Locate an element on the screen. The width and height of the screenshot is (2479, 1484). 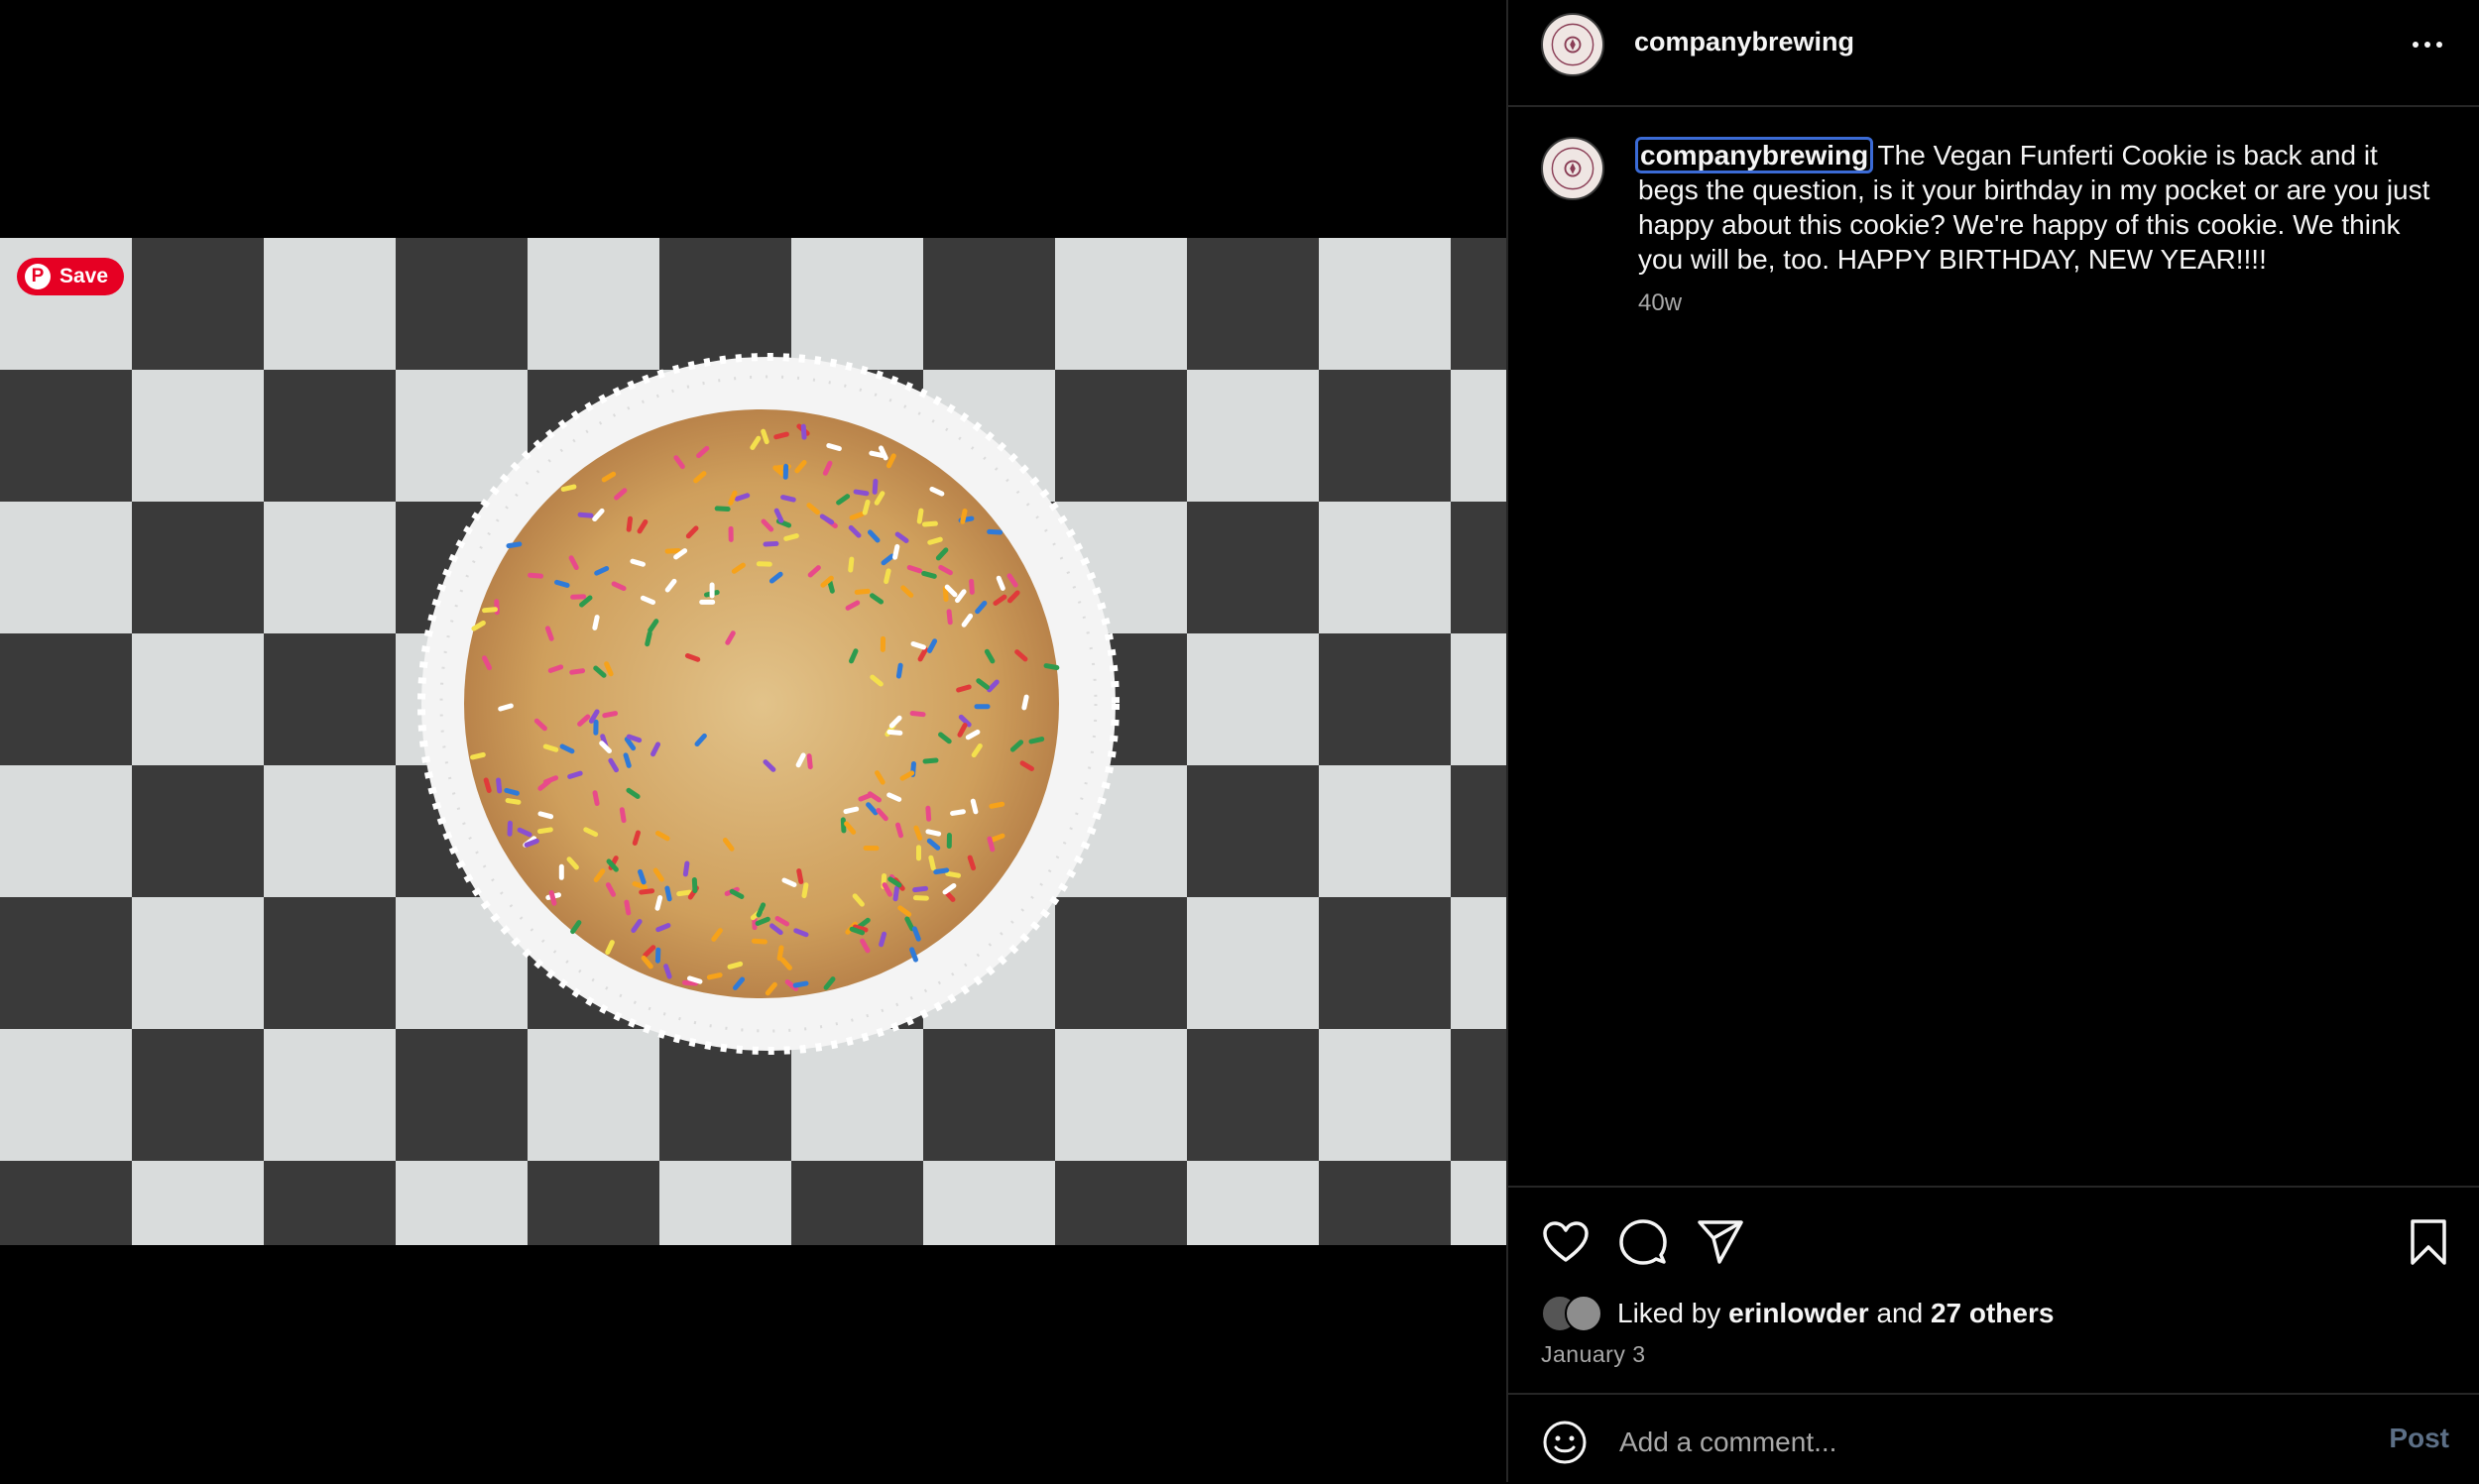
more-horizontal-icon is located at coordinates (2427, 44).